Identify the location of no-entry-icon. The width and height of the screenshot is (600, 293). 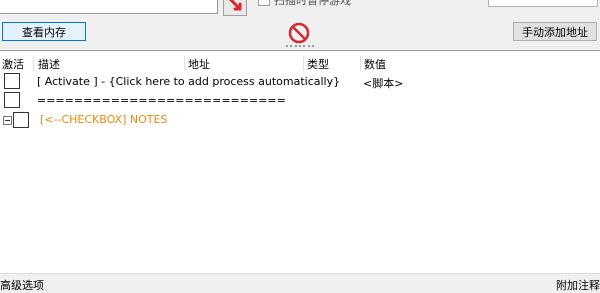
(299, 33).